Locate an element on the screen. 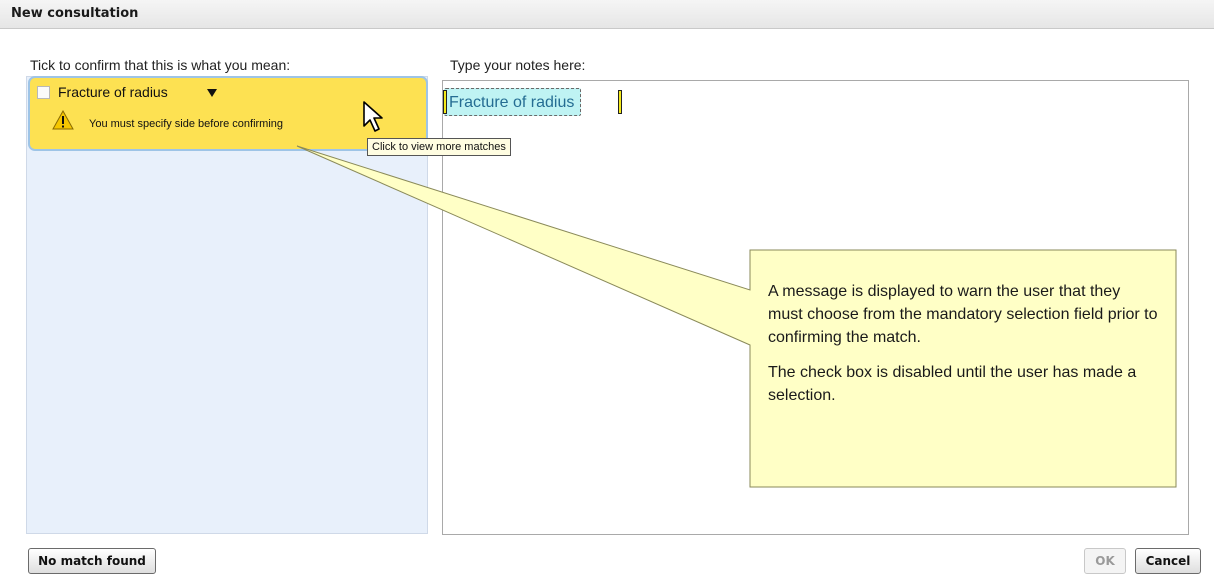 This screenshot has width=1214, height=586. window-title: New consultation is located at coordinates (75, 13).